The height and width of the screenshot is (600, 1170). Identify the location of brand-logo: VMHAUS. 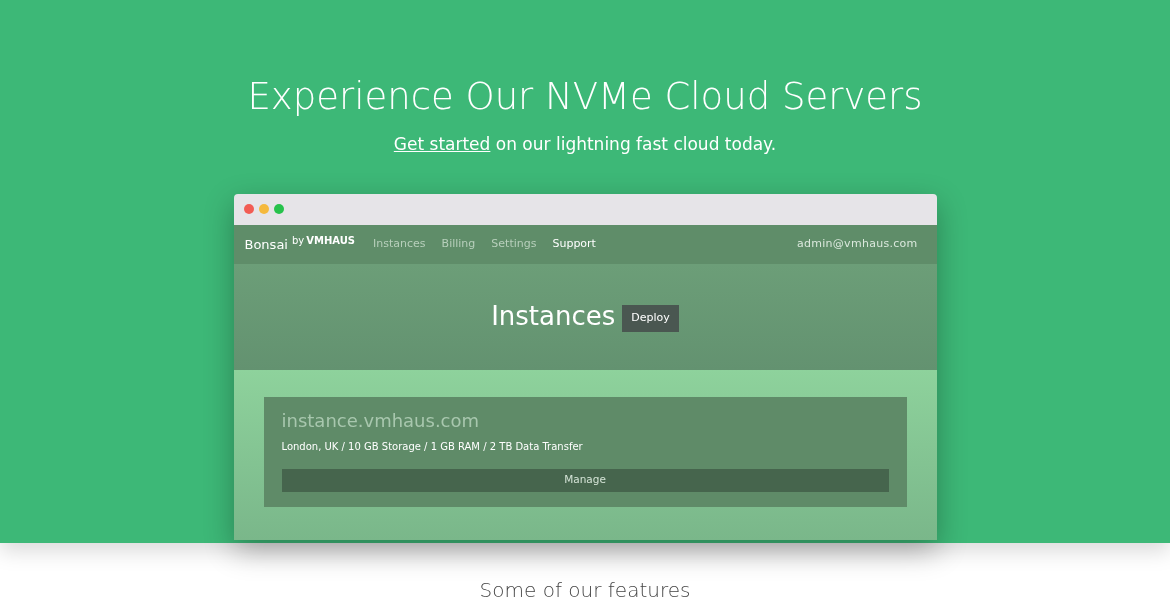
(331, 240).